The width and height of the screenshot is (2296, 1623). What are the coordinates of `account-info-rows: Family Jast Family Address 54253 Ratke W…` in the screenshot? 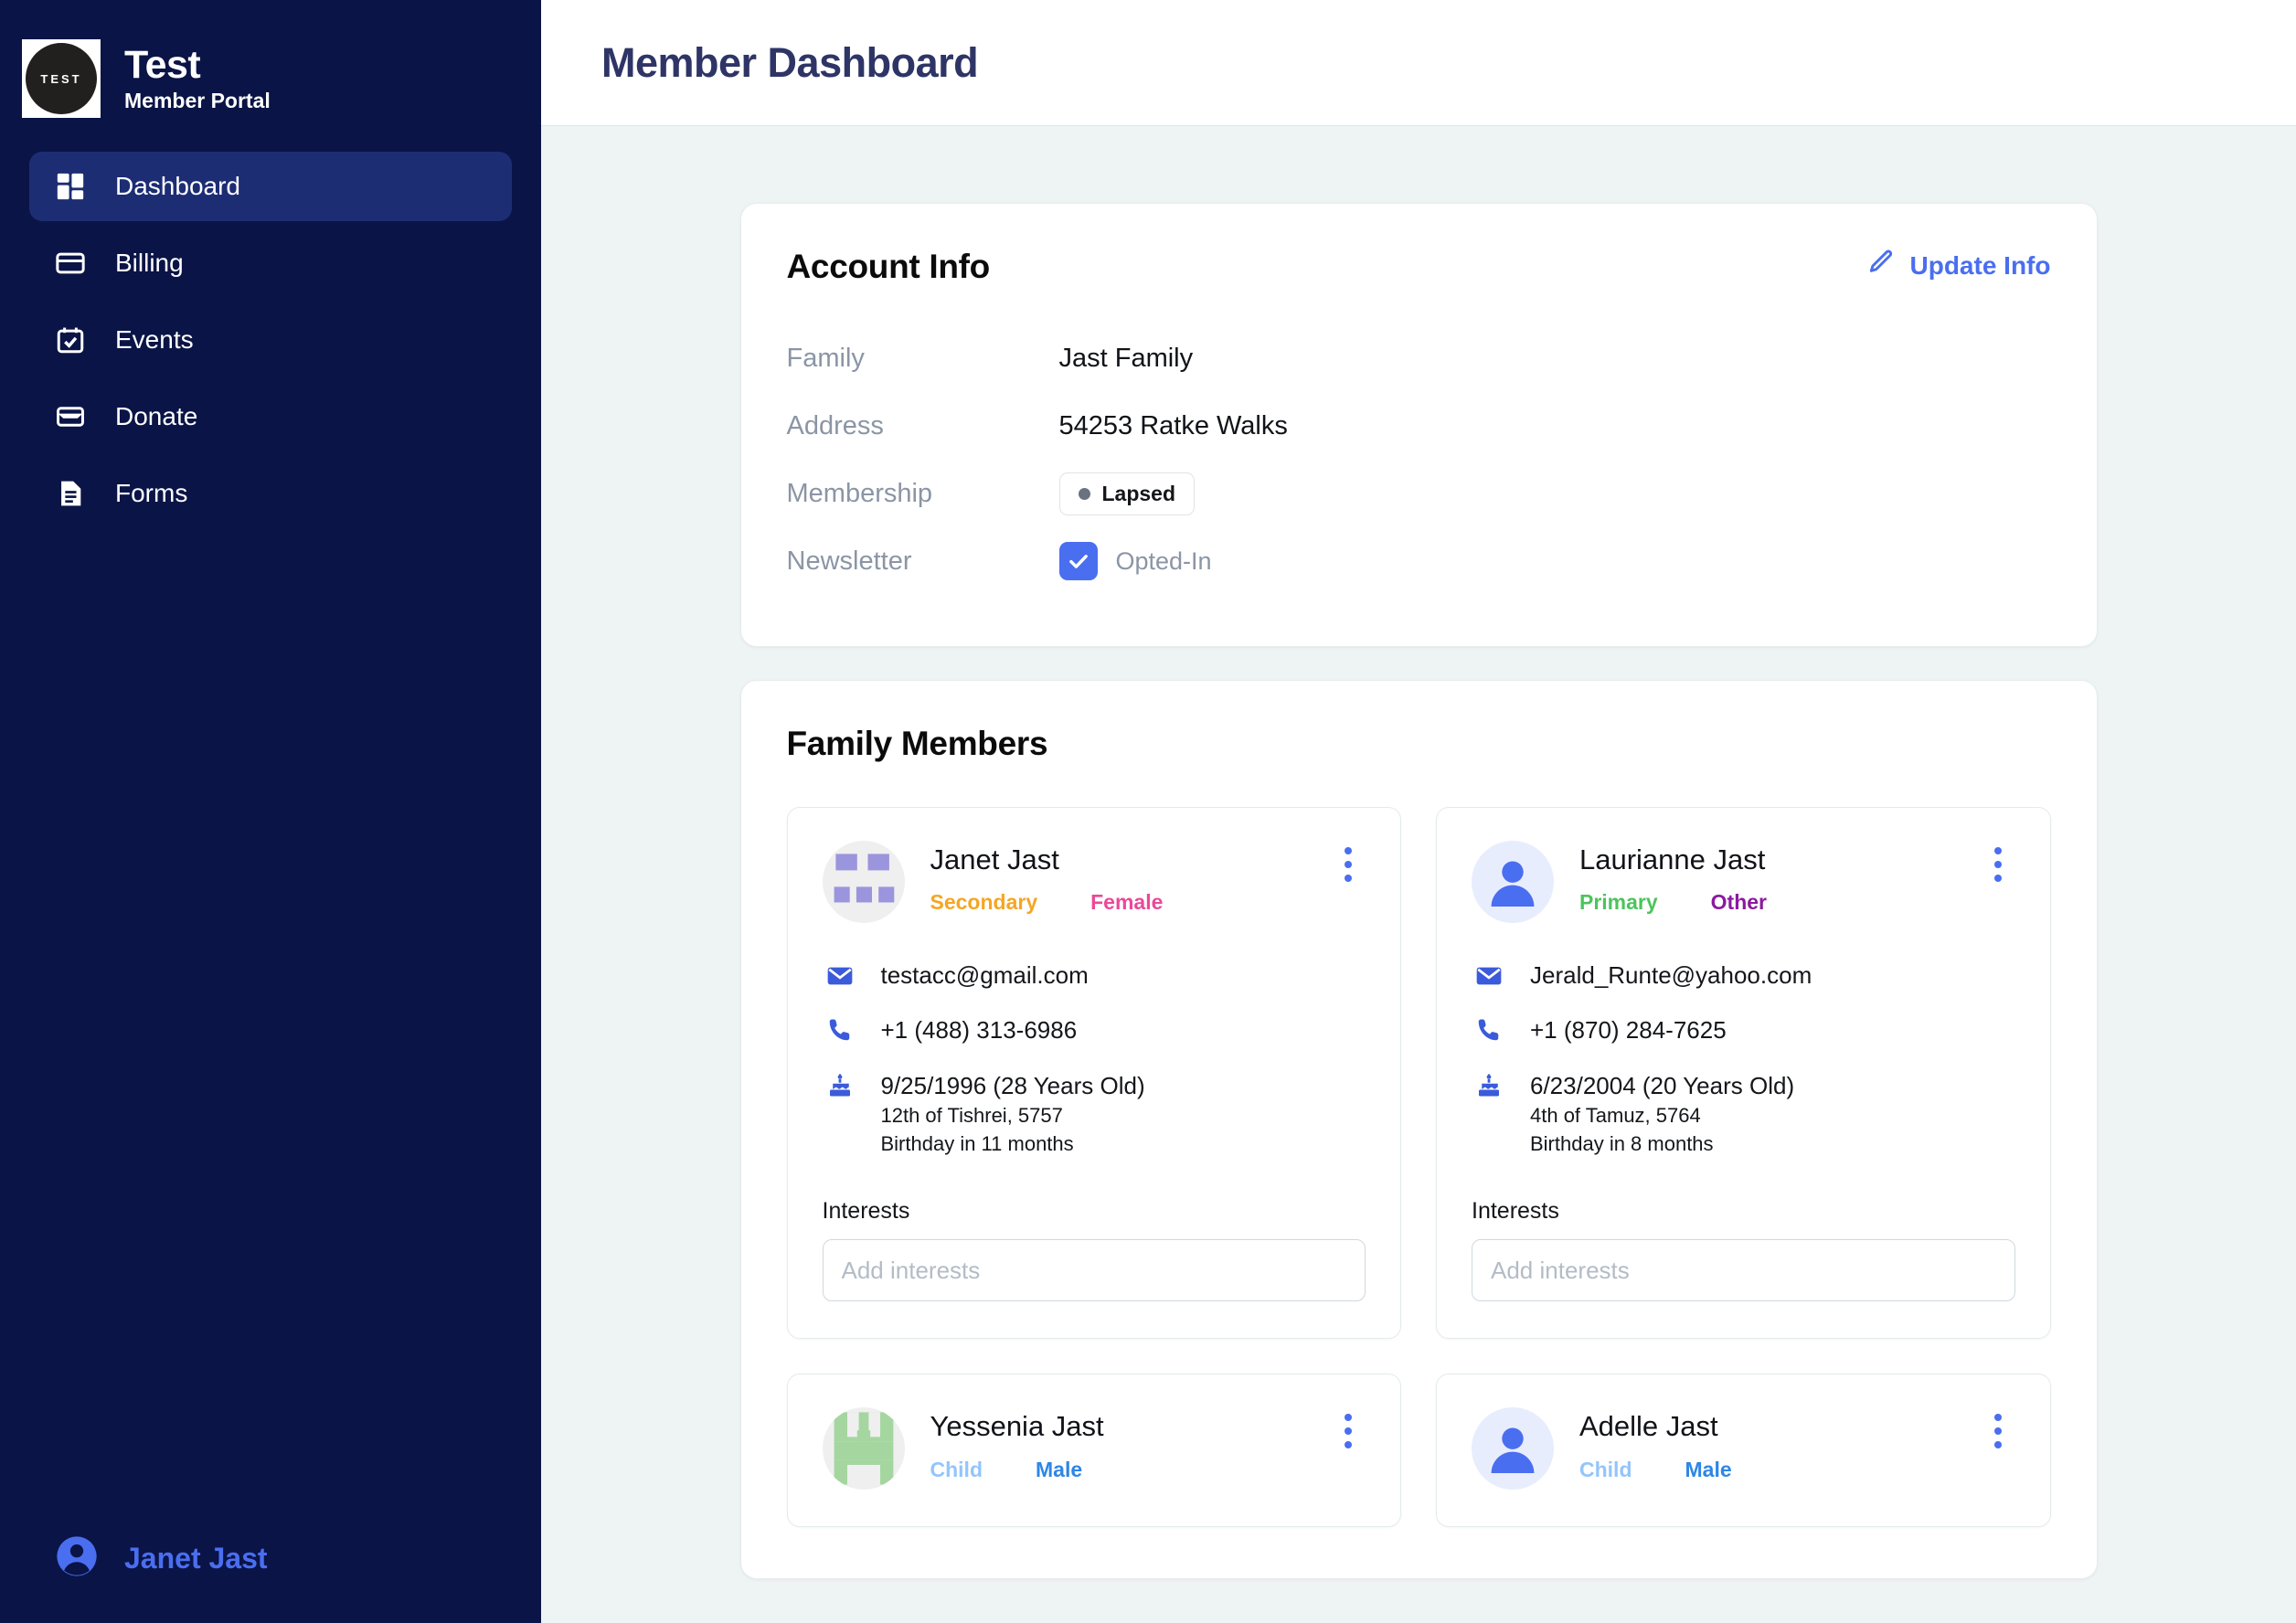 It's located at (1419, 459).